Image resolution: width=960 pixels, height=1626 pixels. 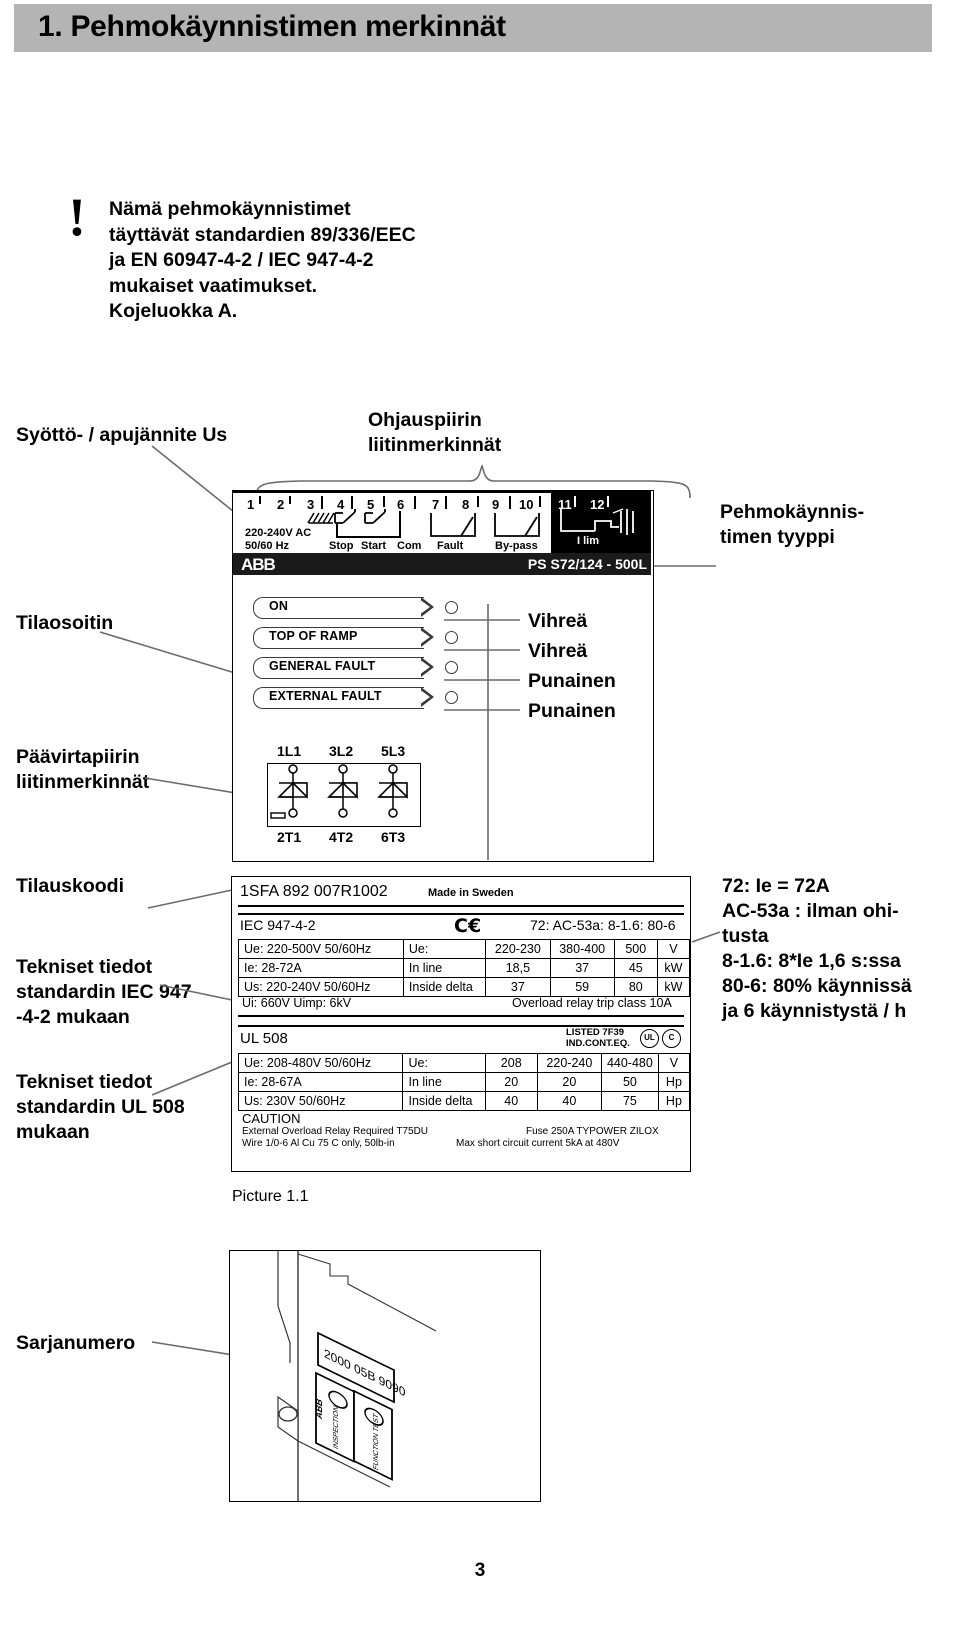 What do you see at coordinates (264, 1038) in the screenshot?
I see `plate-ul-standard: UL 508` at bounding box center [264, 1038].